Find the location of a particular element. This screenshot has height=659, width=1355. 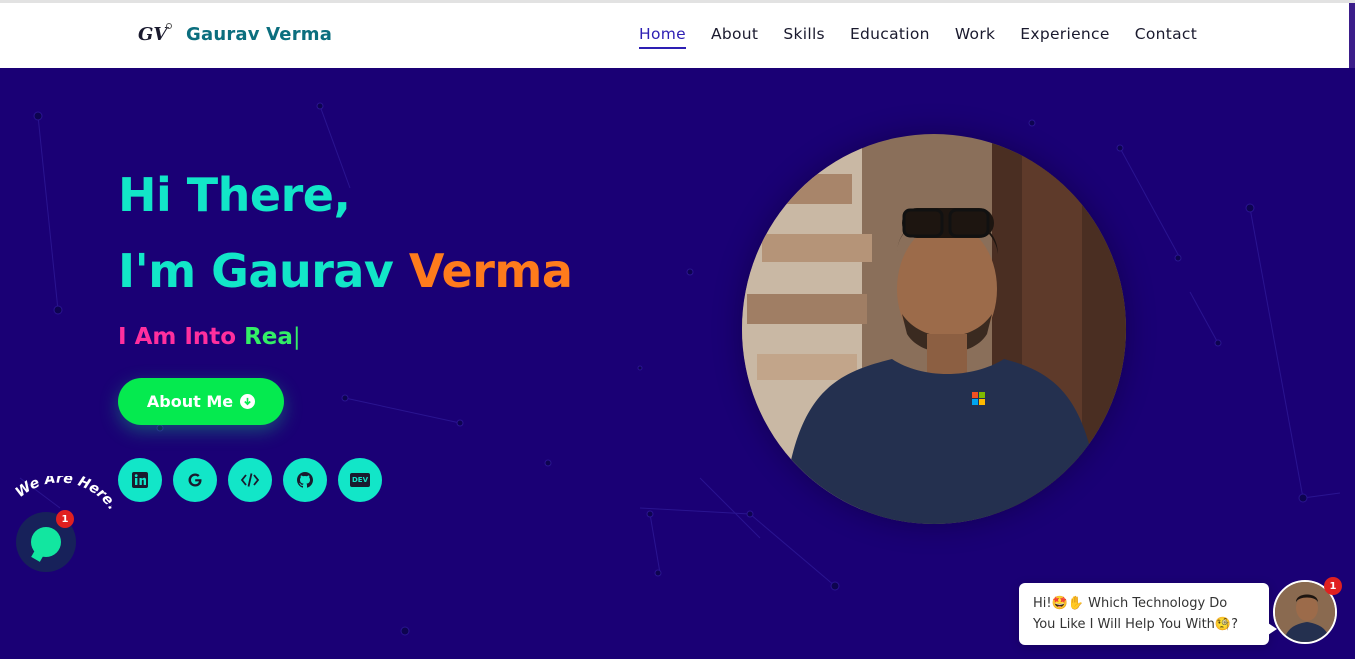

chat-message-line-2: You Like I Will Help You With🧐? is located at coordinates (1136, 624).